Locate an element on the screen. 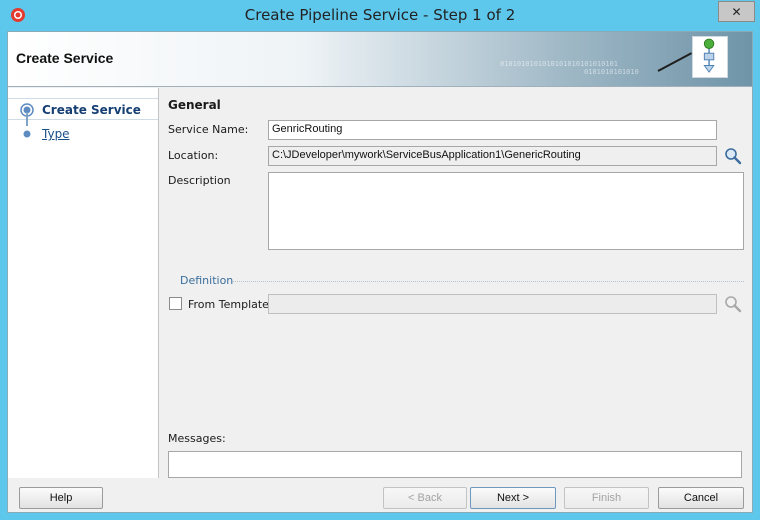  window-title: Create Pipeline Service - Step 1 of 2 is located at coordinates (380, 15).